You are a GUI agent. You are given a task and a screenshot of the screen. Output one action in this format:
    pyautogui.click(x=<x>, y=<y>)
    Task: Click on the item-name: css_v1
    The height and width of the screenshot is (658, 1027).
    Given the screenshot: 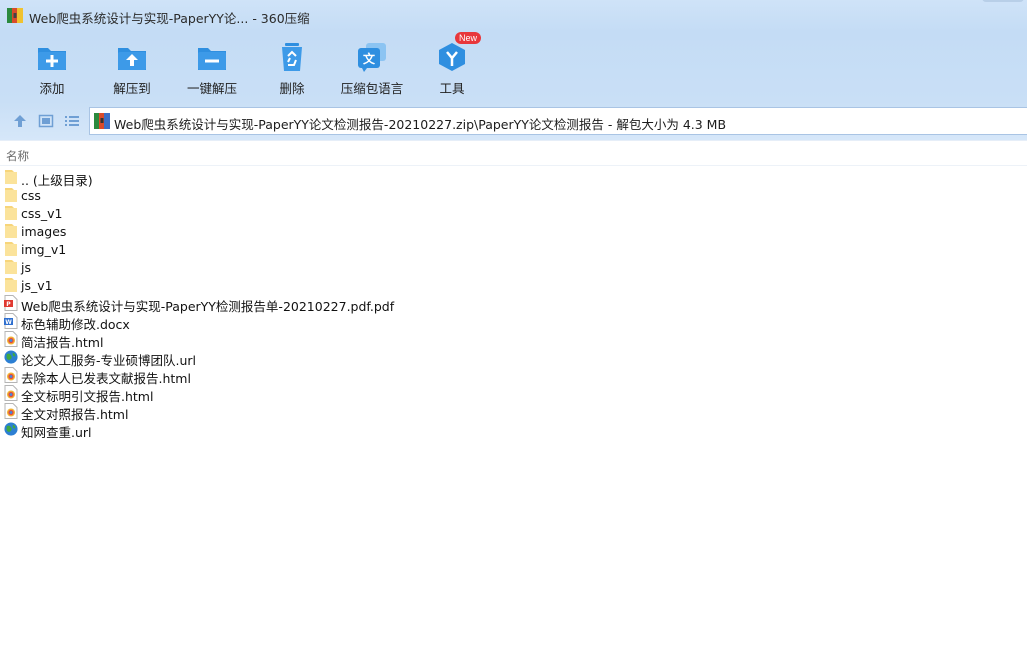 What is the action you would take?
    pyautogui.click(x=42, y=213)
    